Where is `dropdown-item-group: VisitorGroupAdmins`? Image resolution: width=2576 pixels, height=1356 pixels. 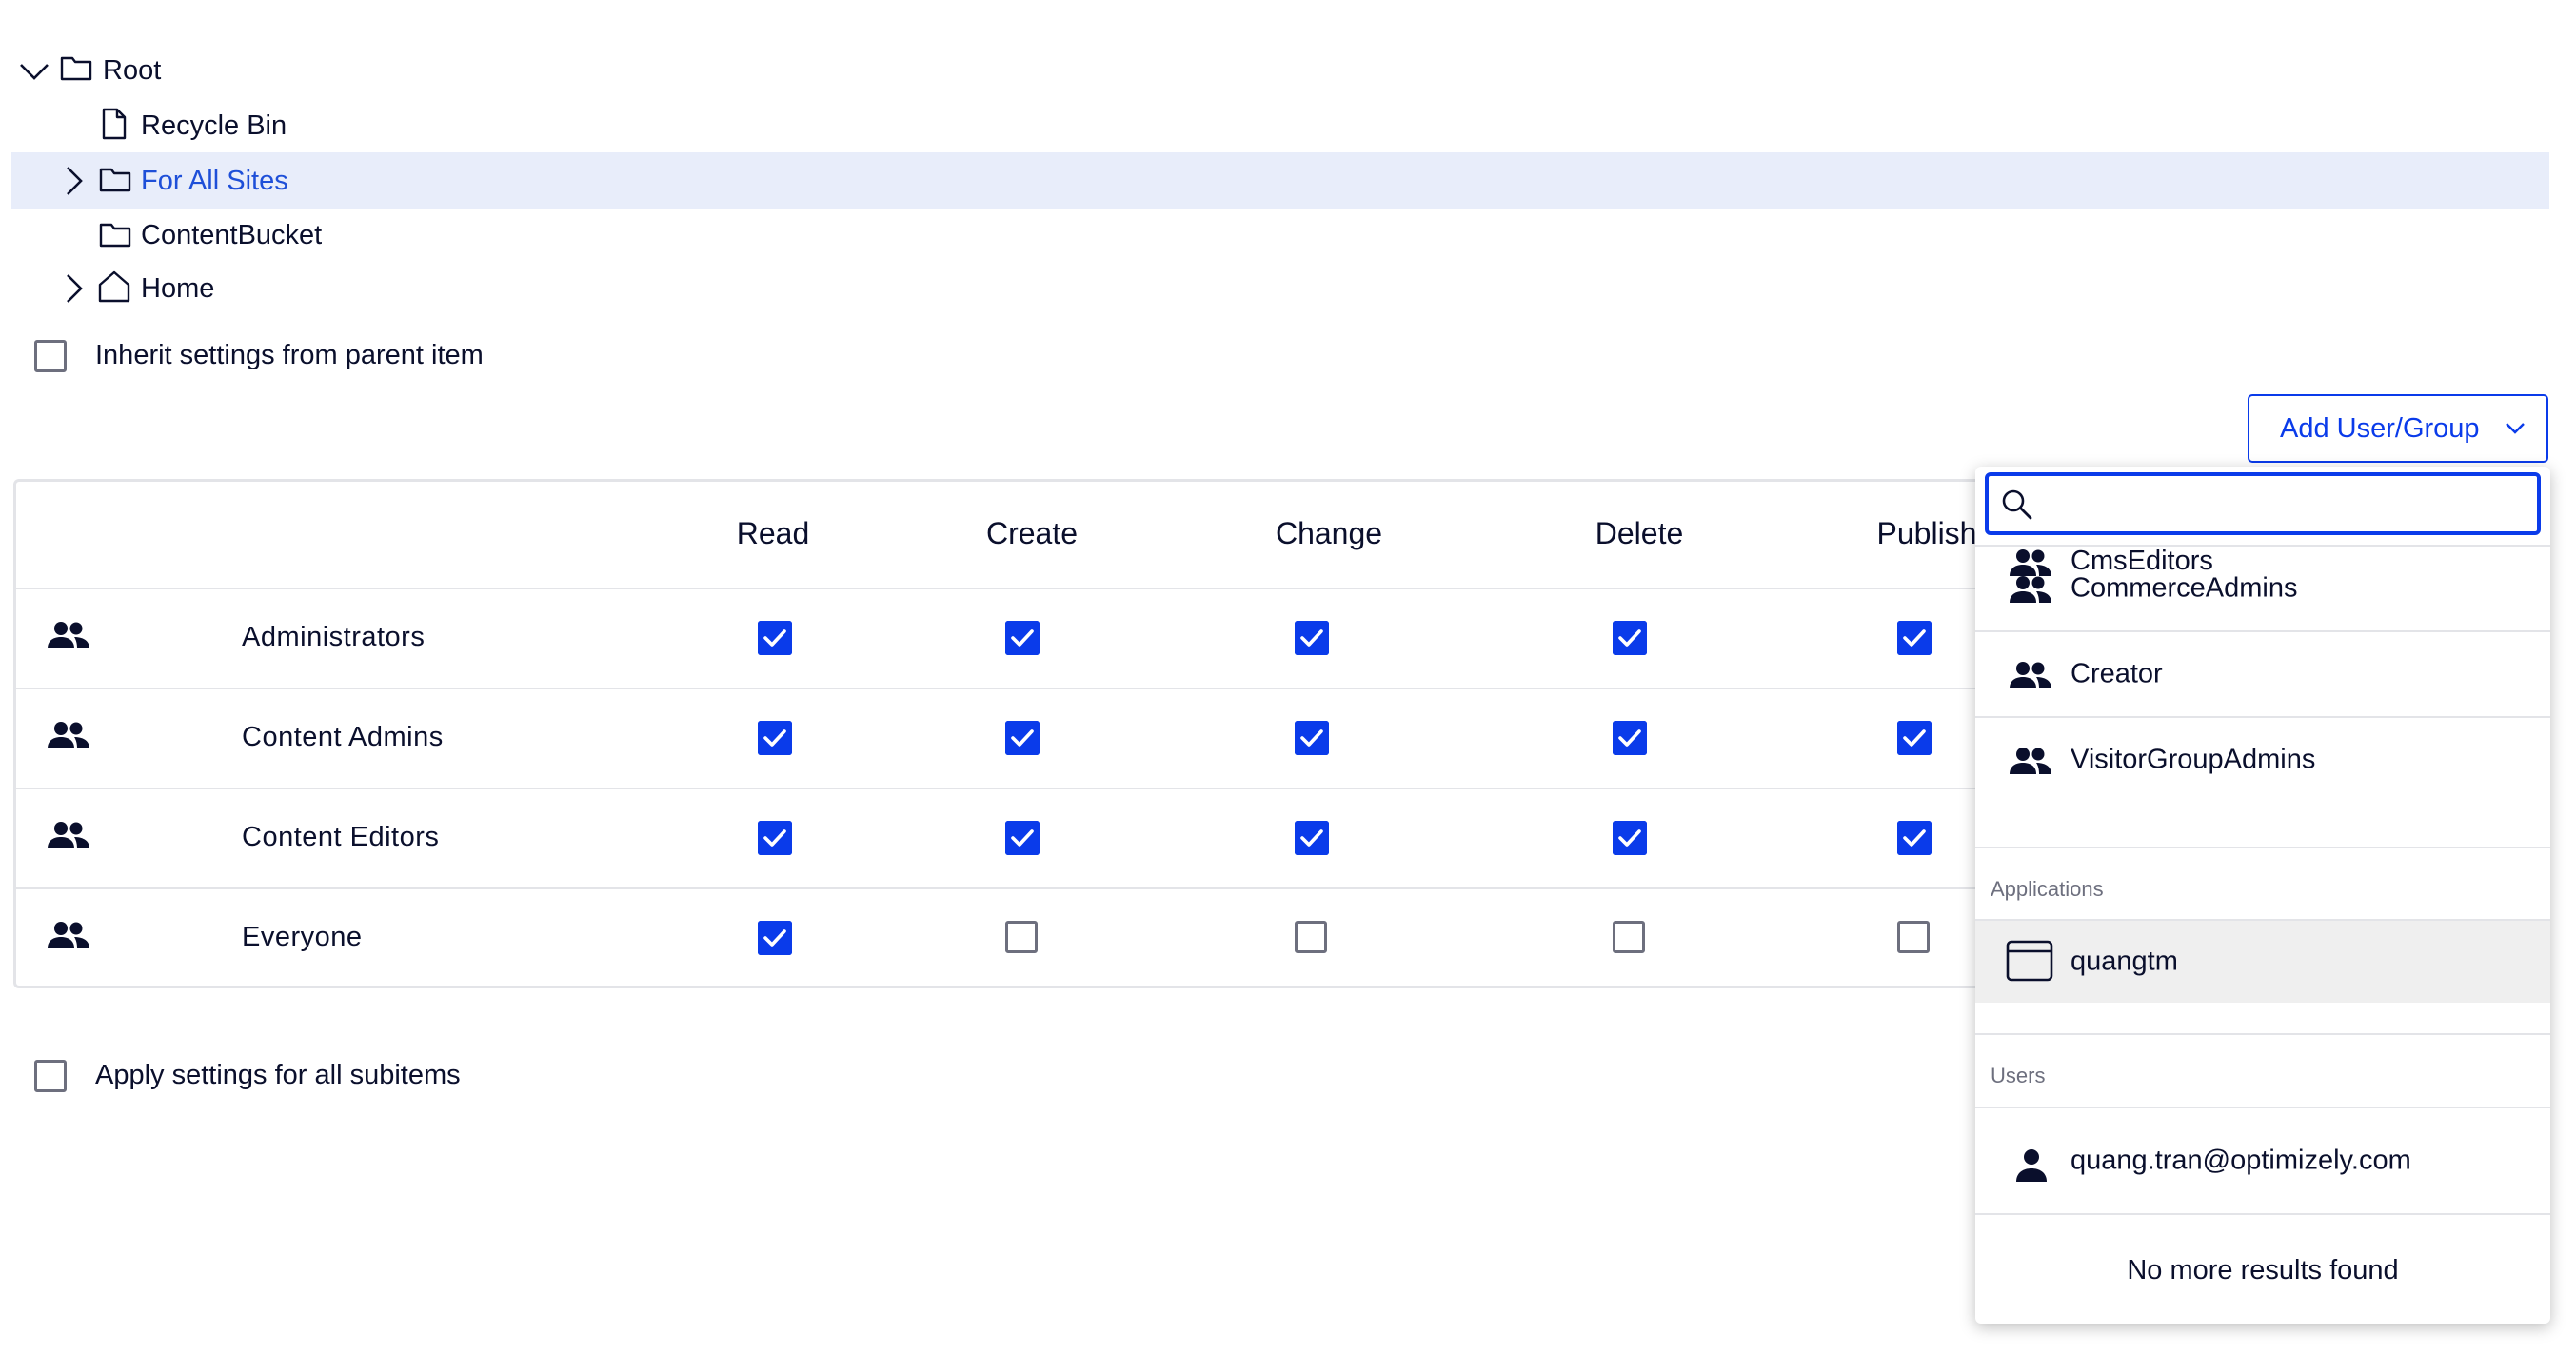 dropdown-item-group: VisitorGroupAdmins is located at coordinates (2262, 759).